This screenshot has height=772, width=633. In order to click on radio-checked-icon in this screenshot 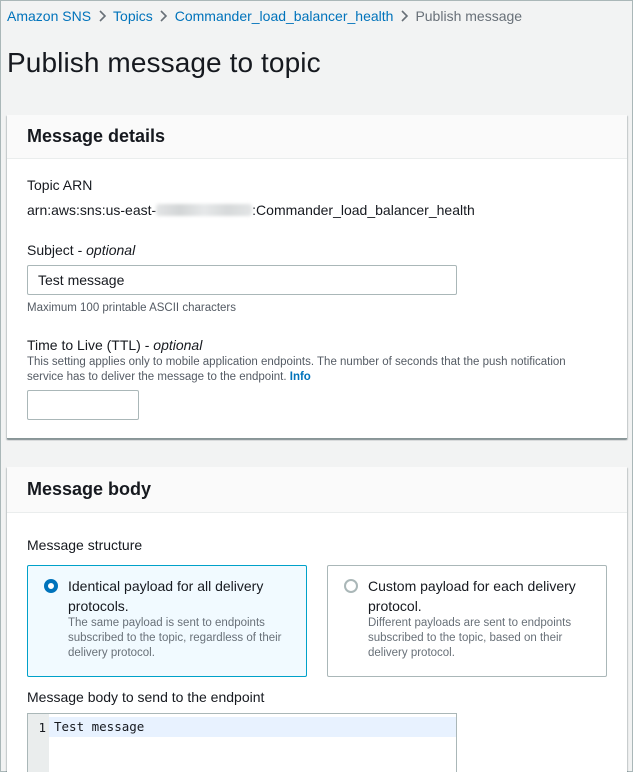, I will do `click(51, 586)`.